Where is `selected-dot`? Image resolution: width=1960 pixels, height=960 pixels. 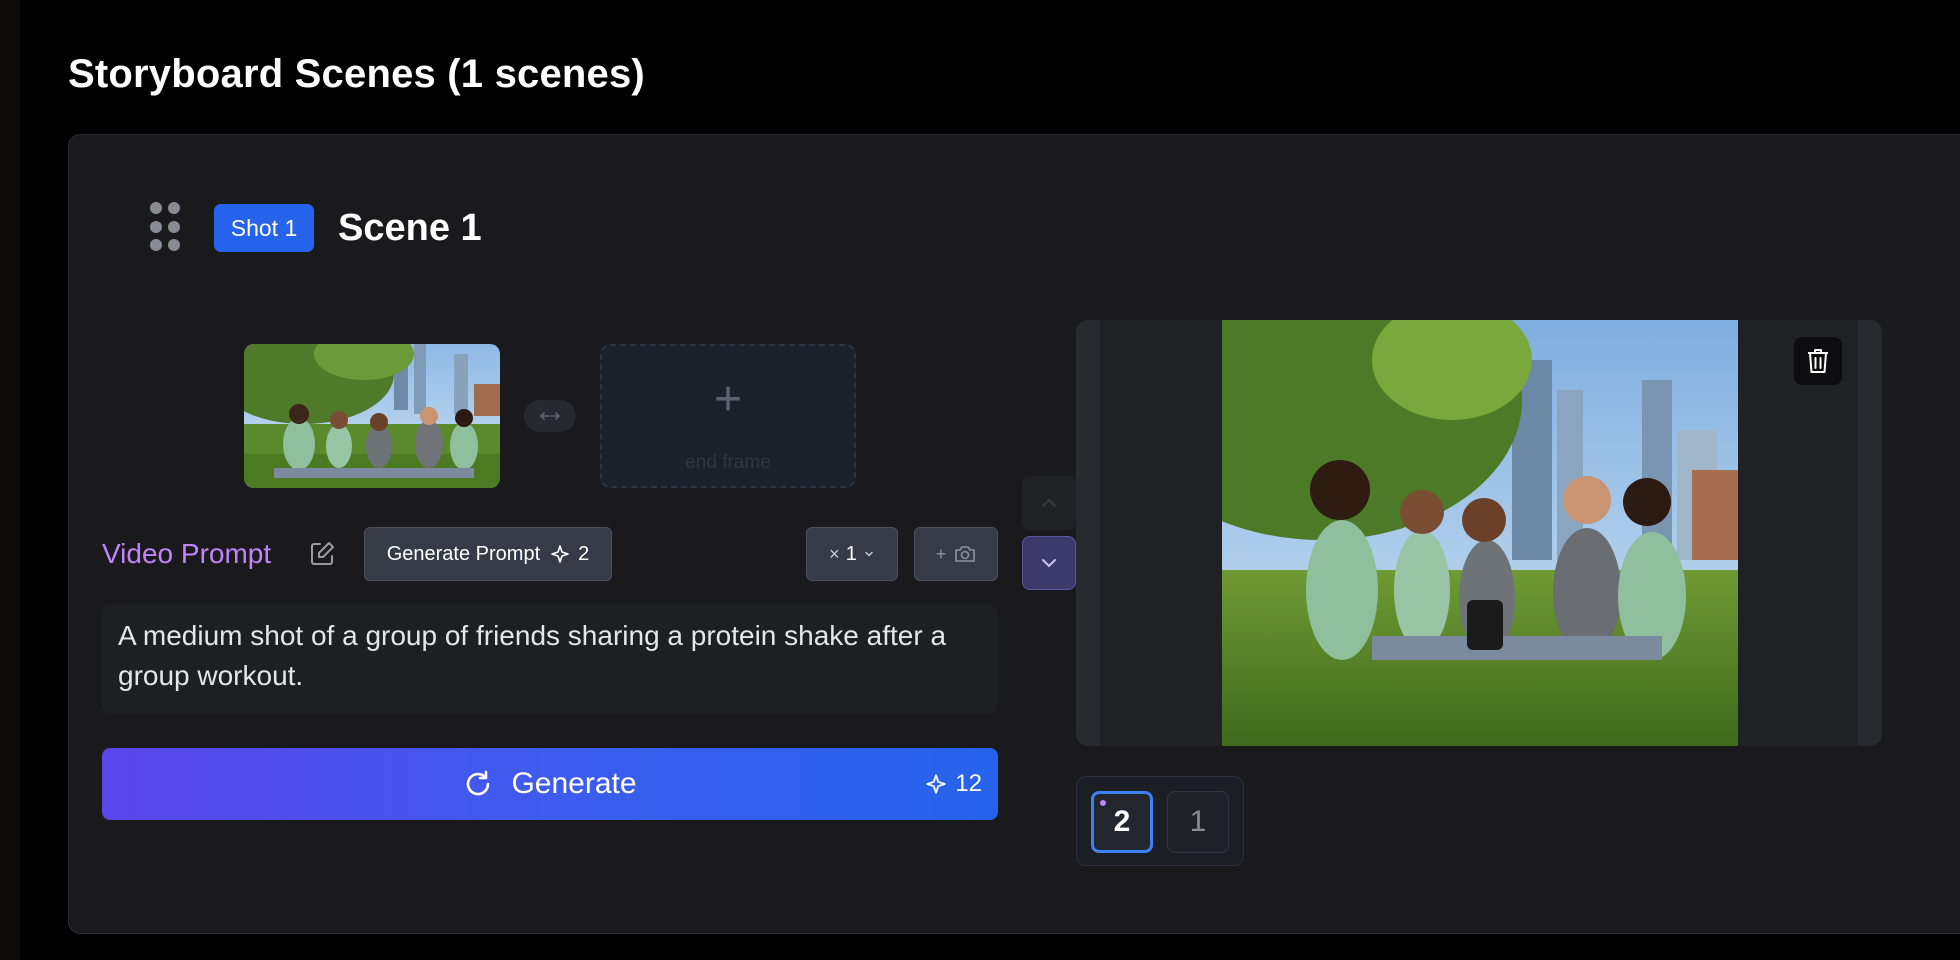 selected-dot is located at coordinates (1103, 803).